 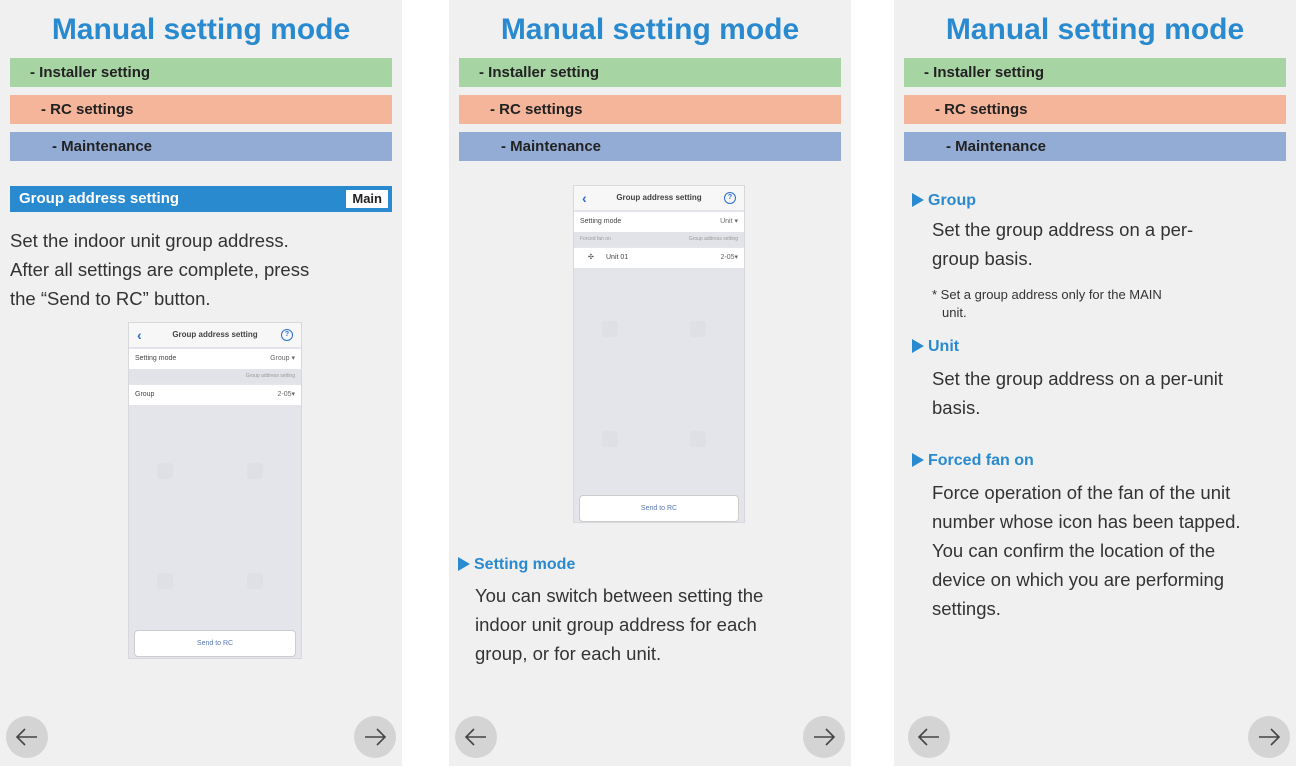 I want to click on subheader-left-label: Forced fan on, so click(x=595, y=239).